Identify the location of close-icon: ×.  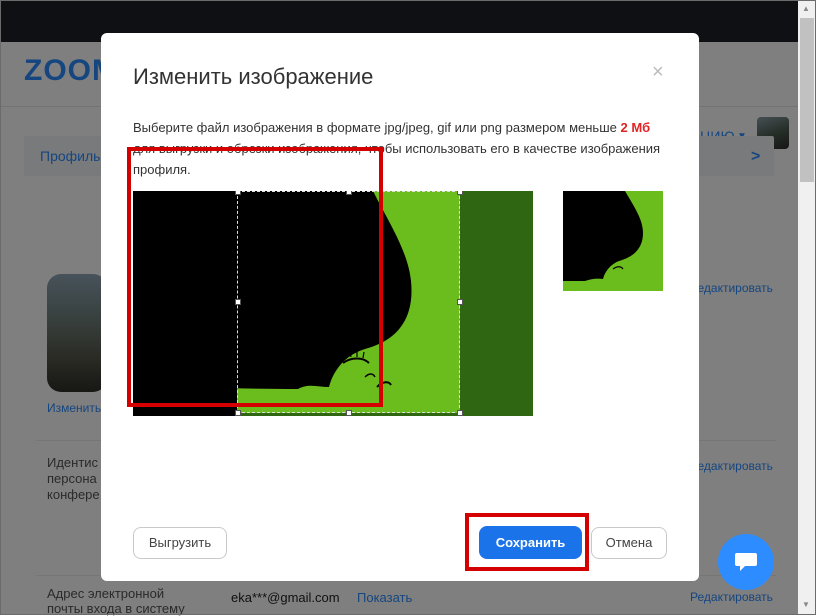
(658, 72).